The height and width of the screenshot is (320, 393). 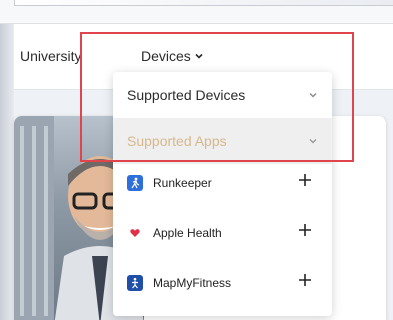 What do you see at coordinates (222, 183) in the screenshot?
I see `app-item-runkeeper: Runkeeper` at bounding box center [222, 183].